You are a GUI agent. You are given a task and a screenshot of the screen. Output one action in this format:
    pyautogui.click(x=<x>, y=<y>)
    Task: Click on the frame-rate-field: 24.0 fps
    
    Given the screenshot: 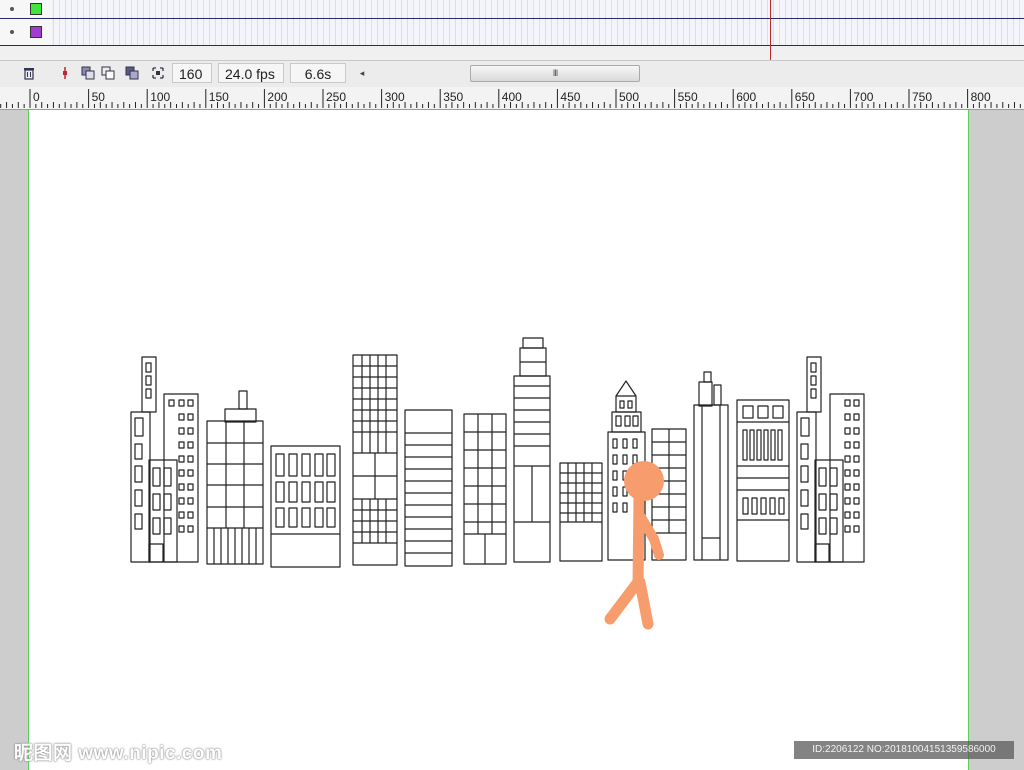 What is the action you would take?
    pyautogui.click(x=251, y=73)
    